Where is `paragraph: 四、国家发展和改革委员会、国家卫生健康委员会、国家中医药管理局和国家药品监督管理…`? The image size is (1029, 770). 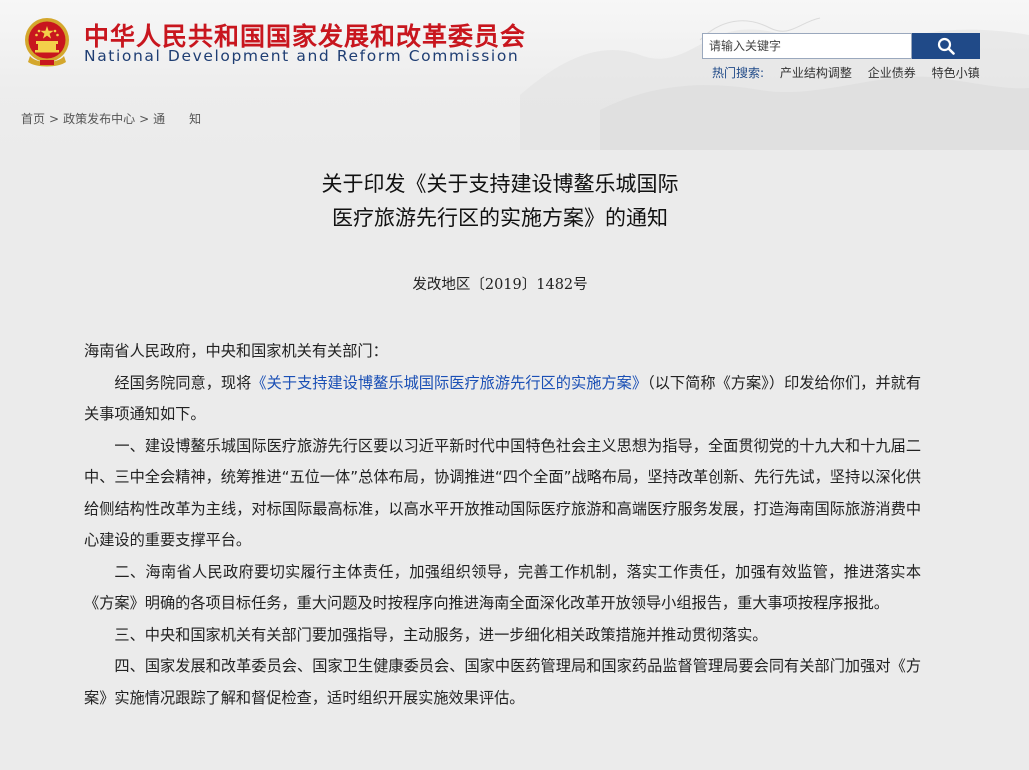 paragraph: 四、国家发展和改革委员会、国家卫生健康委员会、国家中医药管理局和国家药品监督管理… is located at coordinates (502, 682).